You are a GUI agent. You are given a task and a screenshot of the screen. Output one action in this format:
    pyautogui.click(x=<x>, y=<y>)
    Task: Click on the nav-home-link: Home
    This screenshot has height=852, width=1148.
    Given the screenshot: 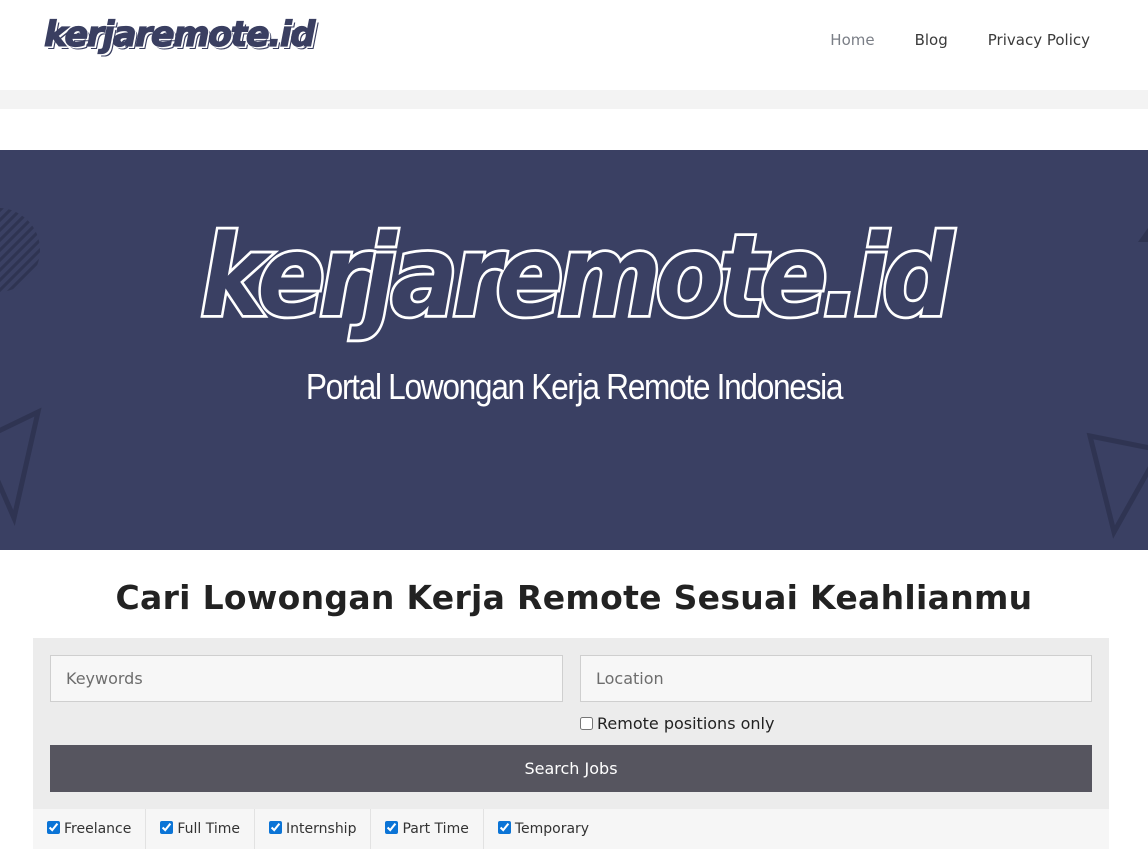 What is the action you would take?
    pyautogui.click(x=852, y=40)
    